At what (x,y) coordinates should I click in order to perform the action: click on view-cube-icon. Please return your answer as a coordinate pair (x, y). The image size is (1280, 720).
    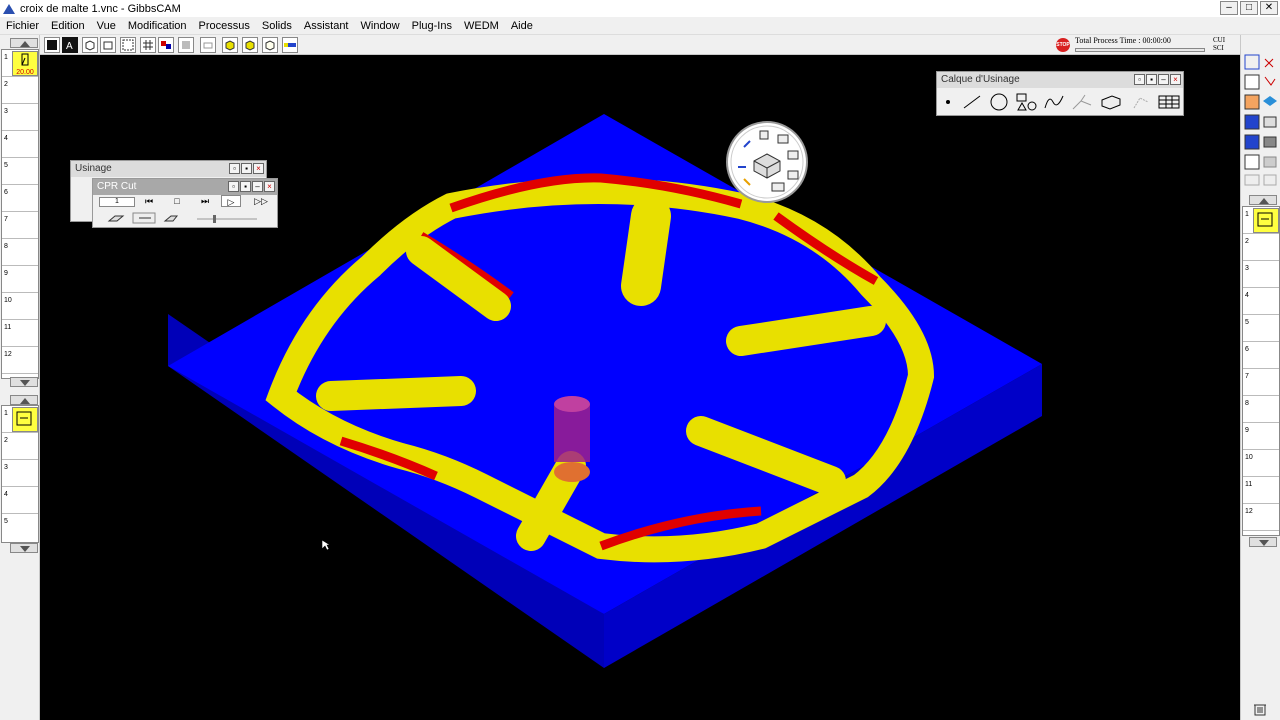
    Looking at the image, I should click on (767, 162).